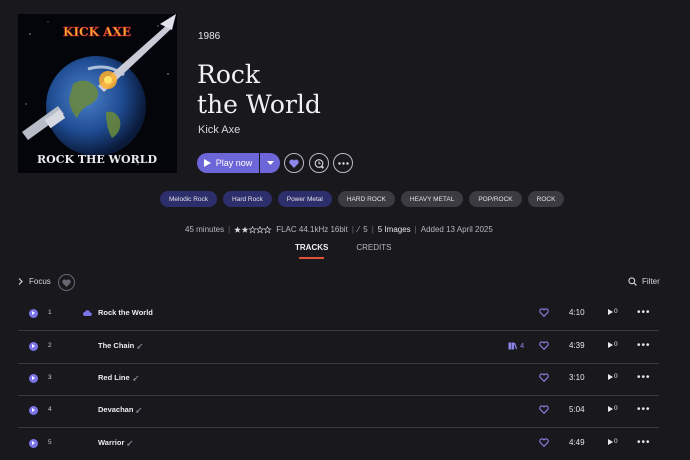 The height and width of the screenshot is (460, 690). What do you see at coordinates (50, 377) in the screenshot?
I see `track-number: 3` at bounding box center [50, 377].